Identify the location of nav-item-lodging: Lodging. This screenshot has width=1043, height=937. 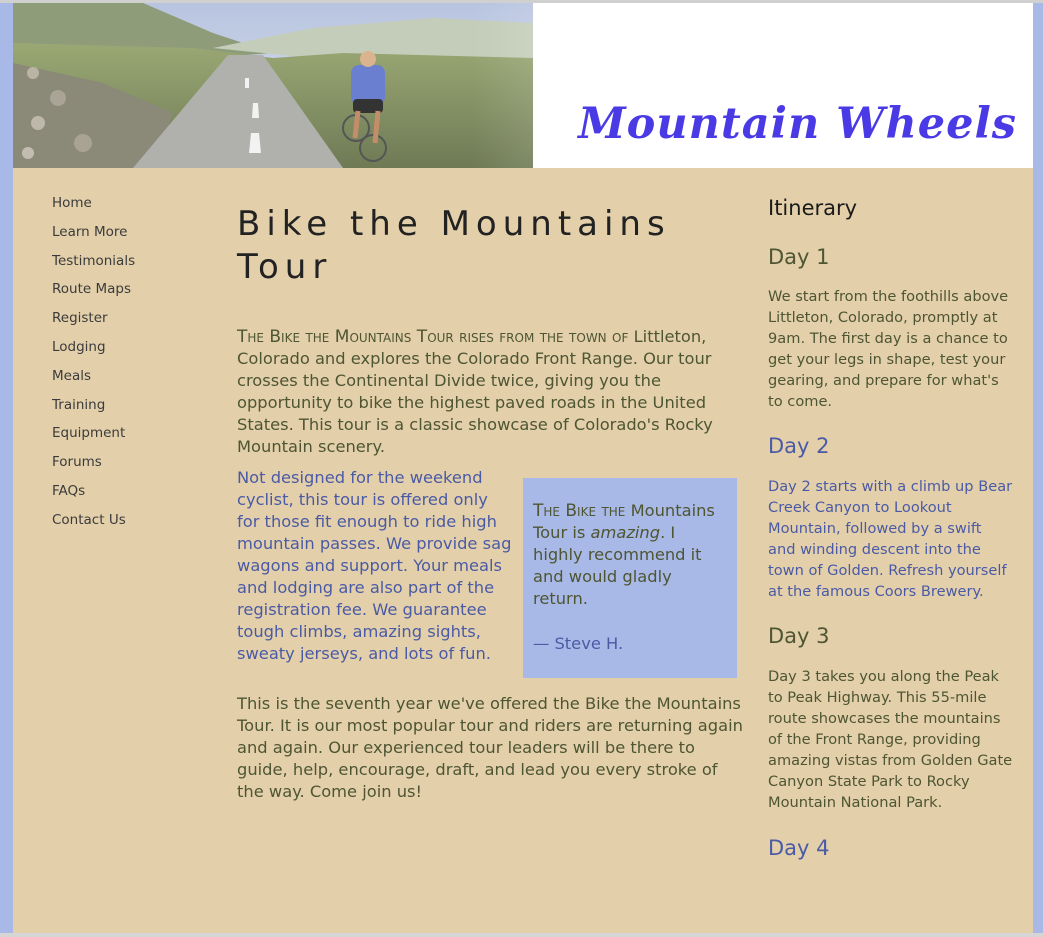
(137, 350).